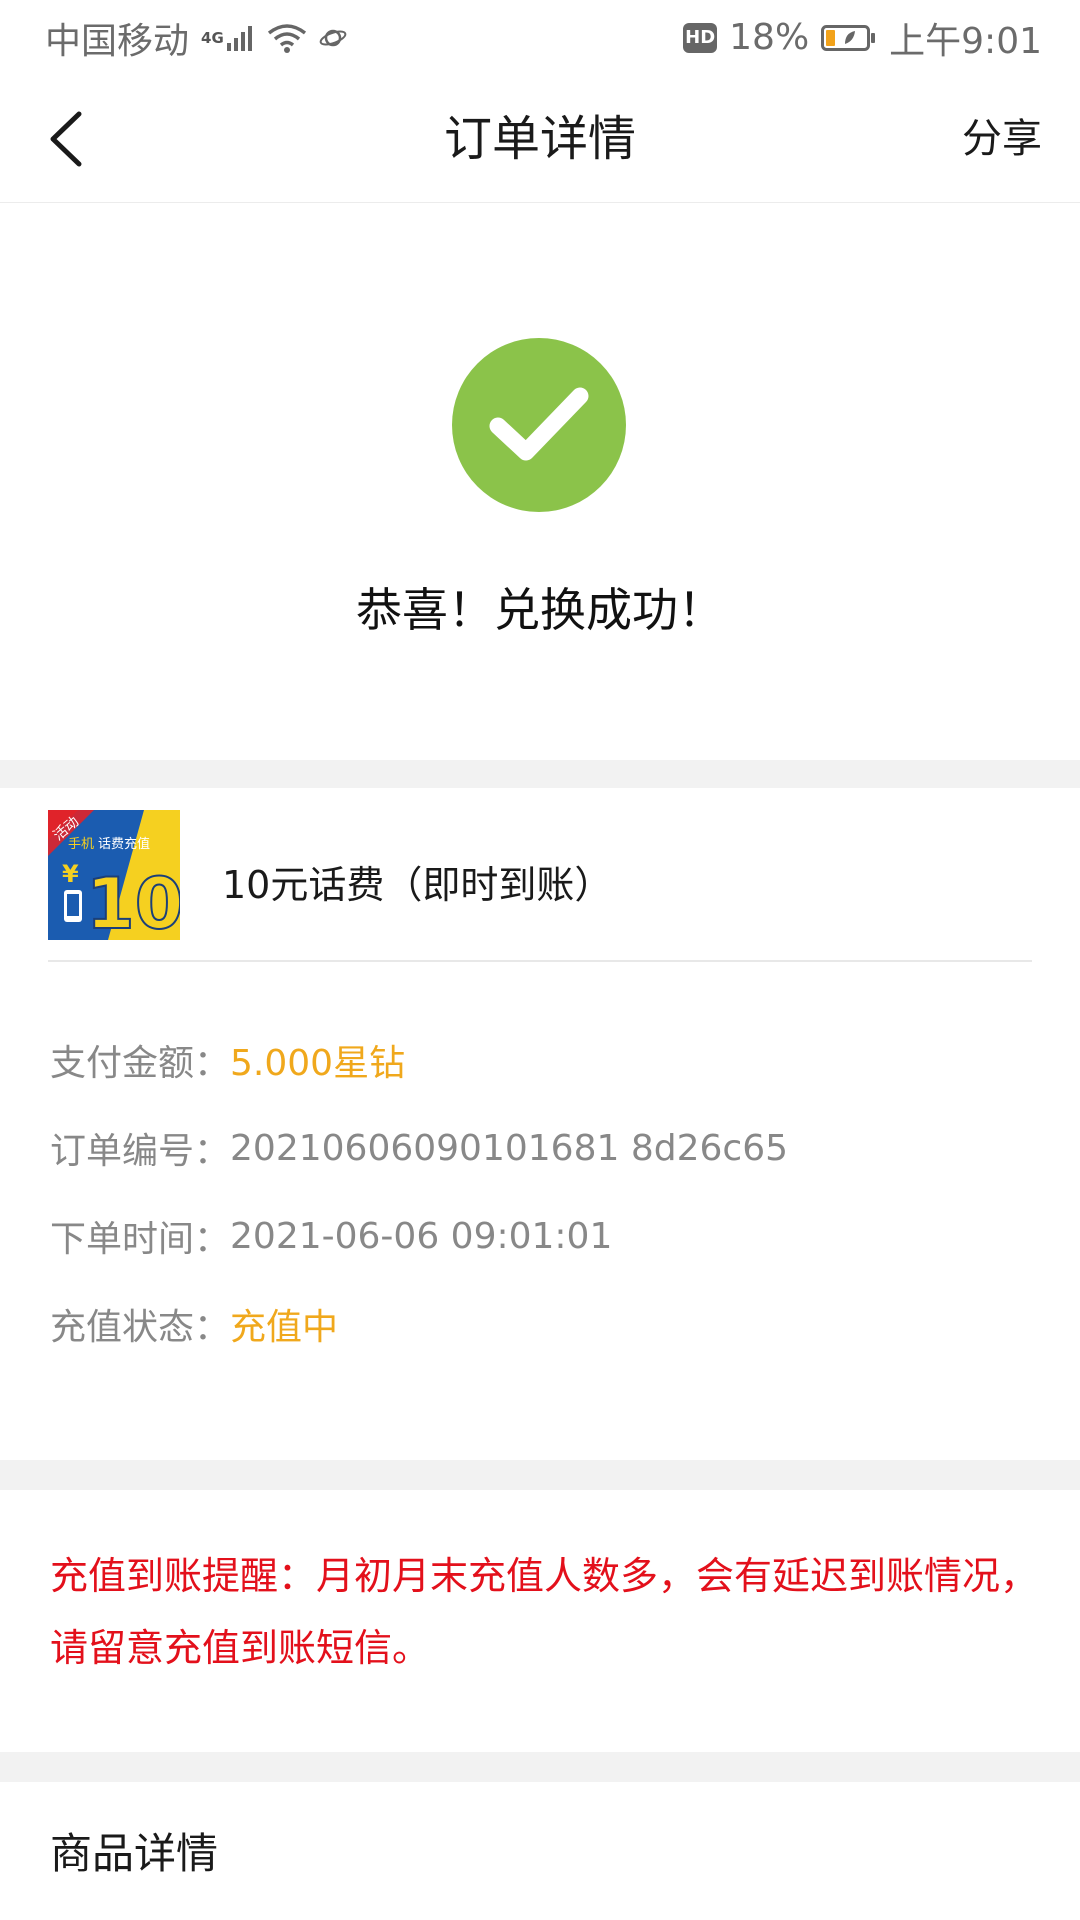  What do you see at coordinates (134, 1853) in the screenshot?
I see `goods-detail-heading: 商品详情` at bounding box center [134, 1853].